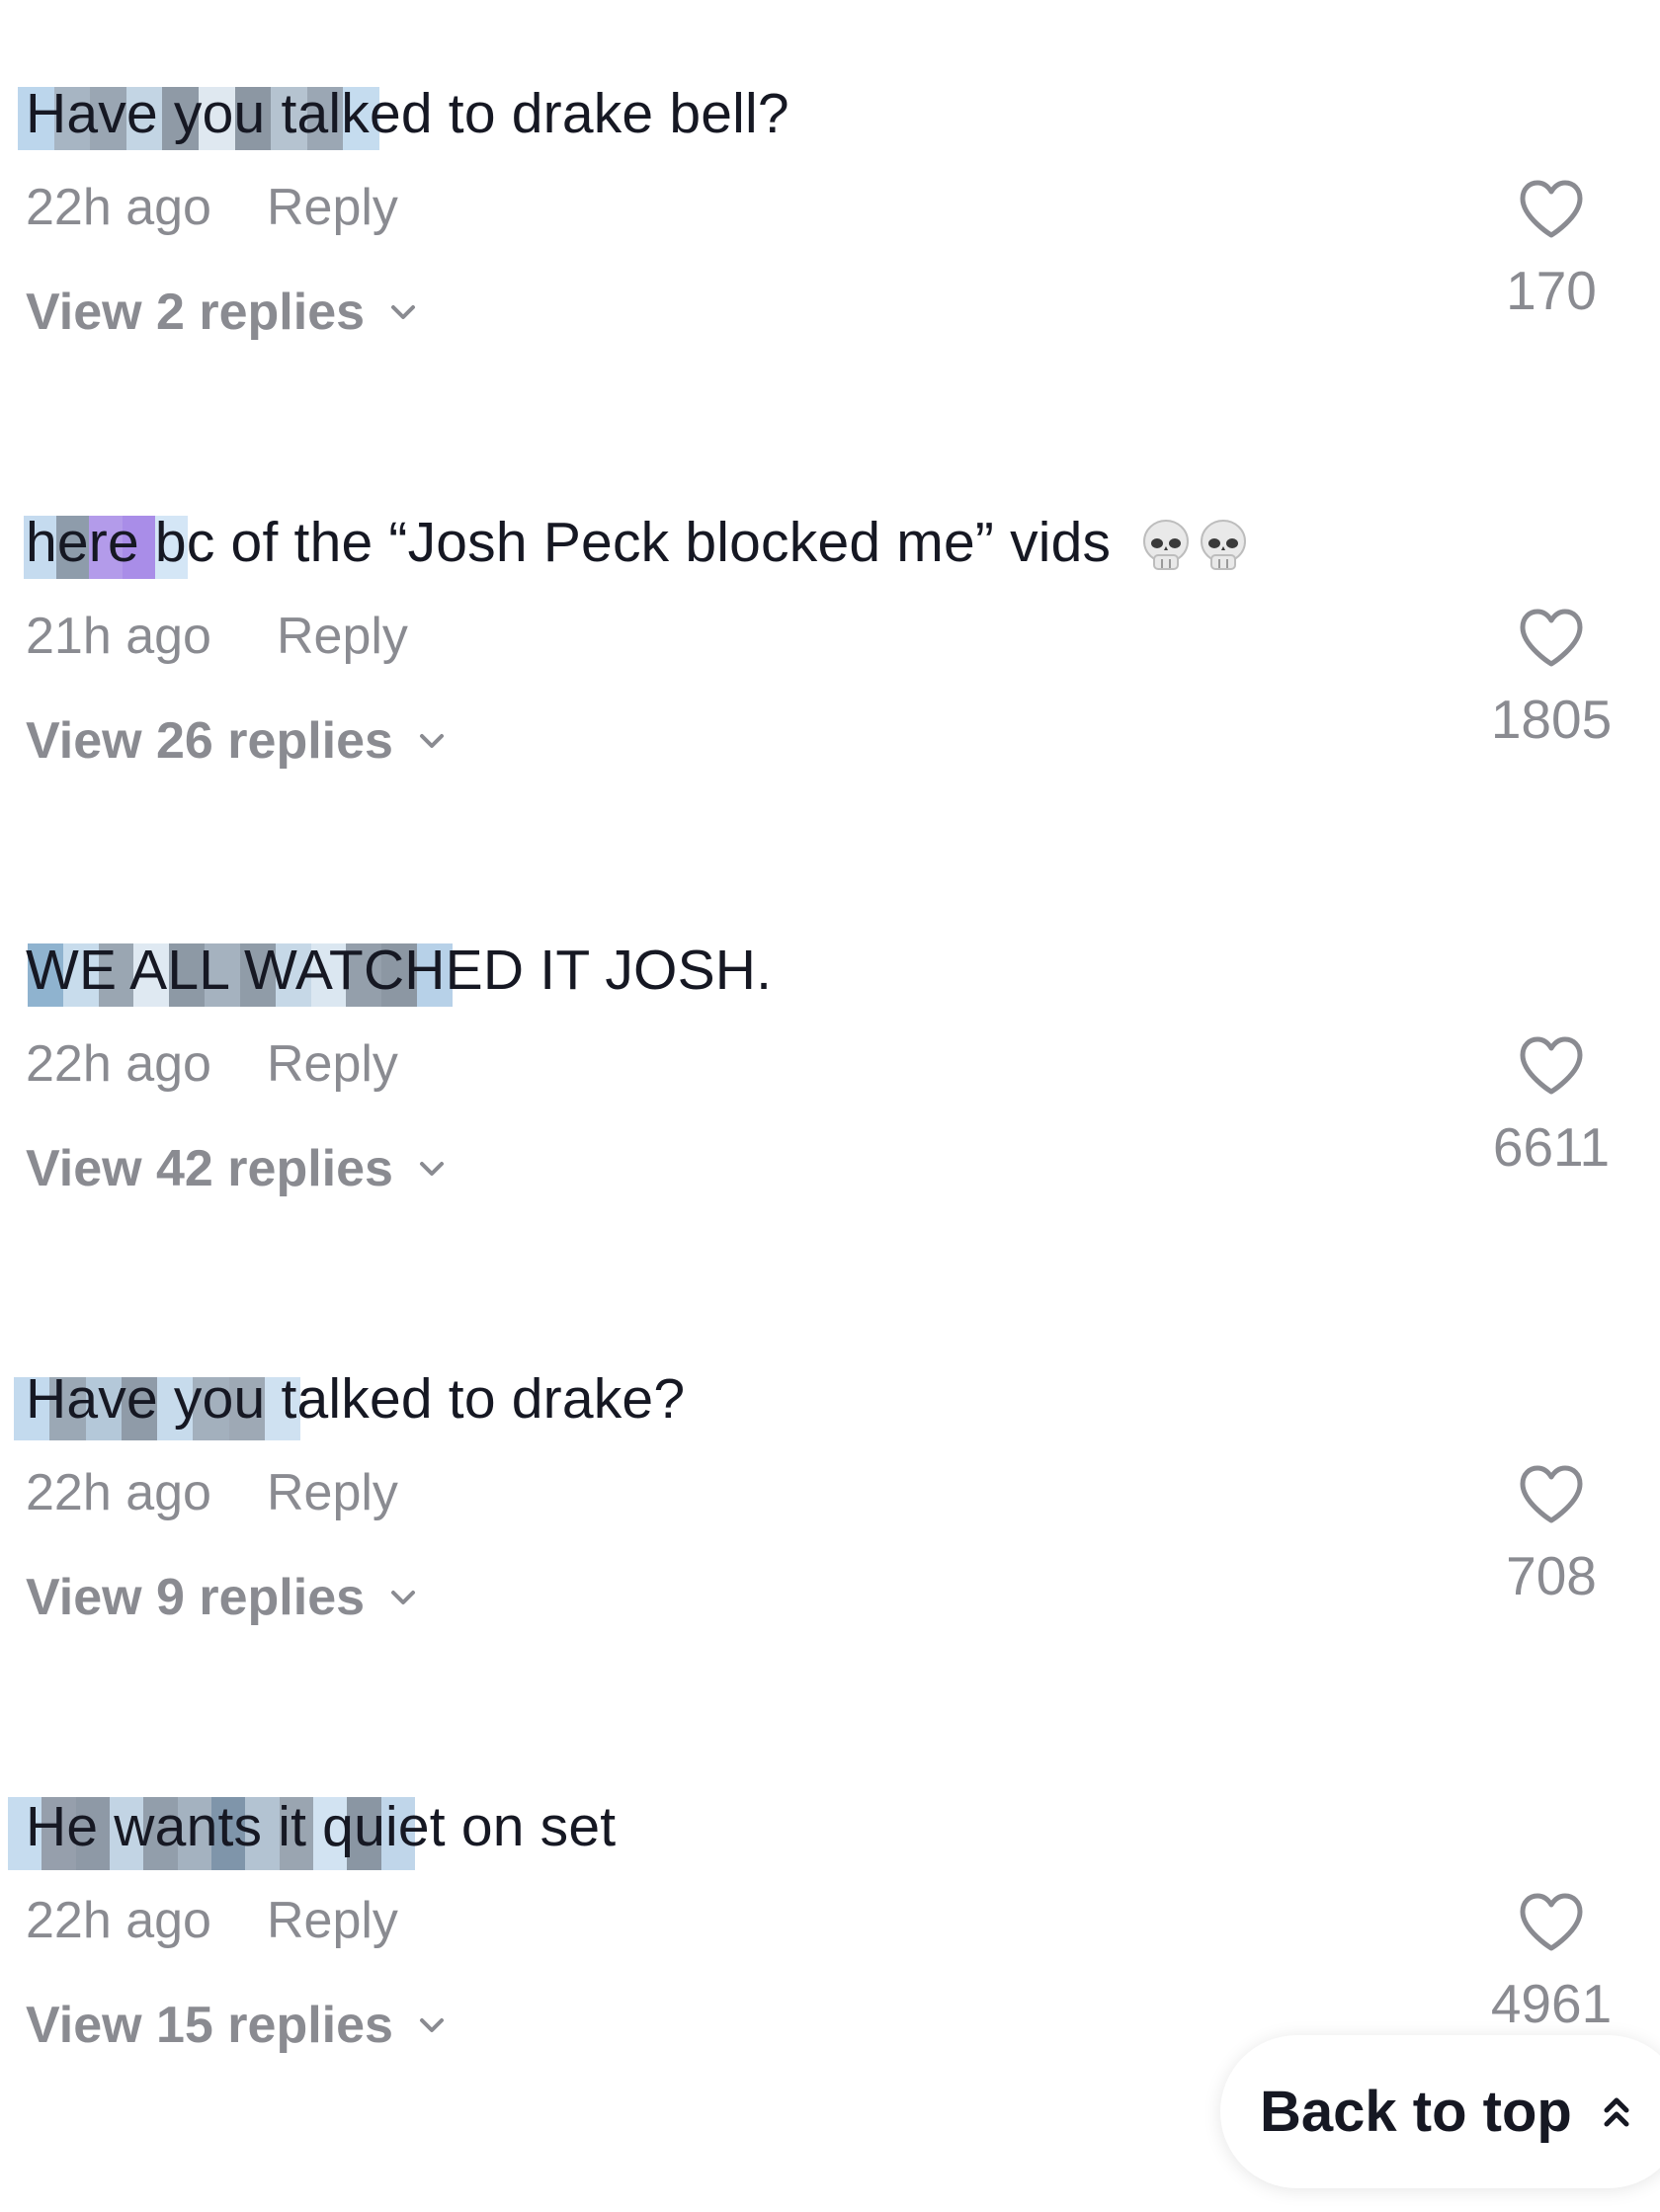  I want to click on view-replies-label: View 9 replies, so click(196, 1597).